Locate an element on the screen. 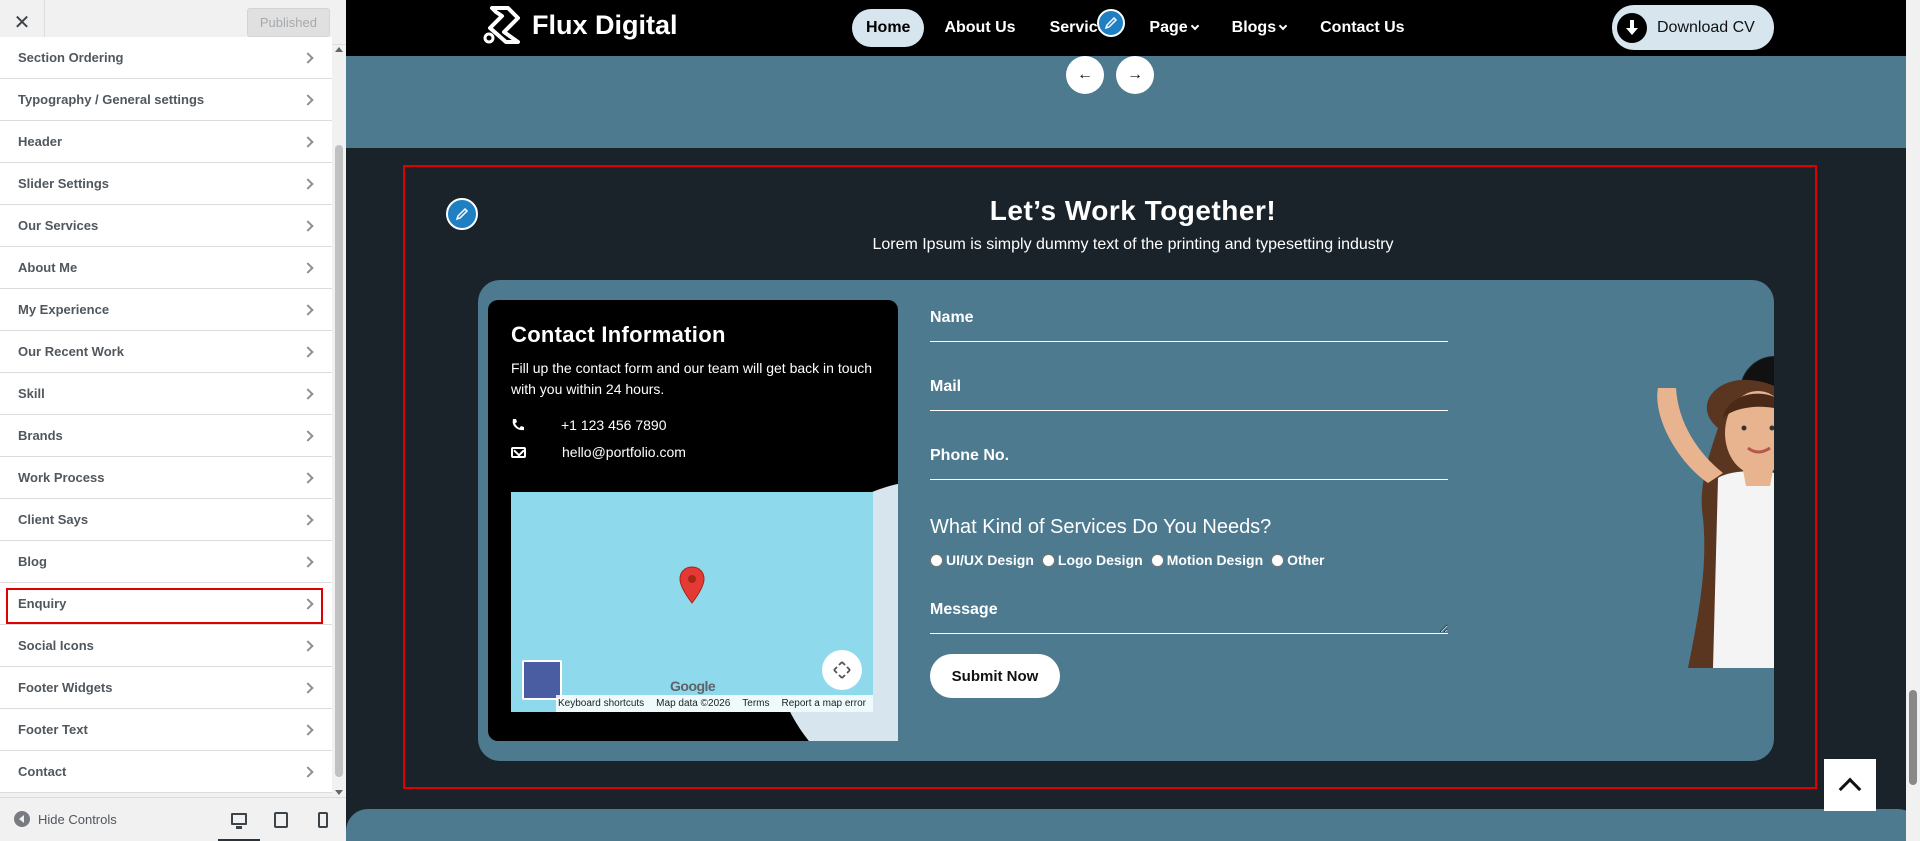 This screenshot has width=1920, height=841. site-logo: Flux Digital is located at coordinates (578, 25).